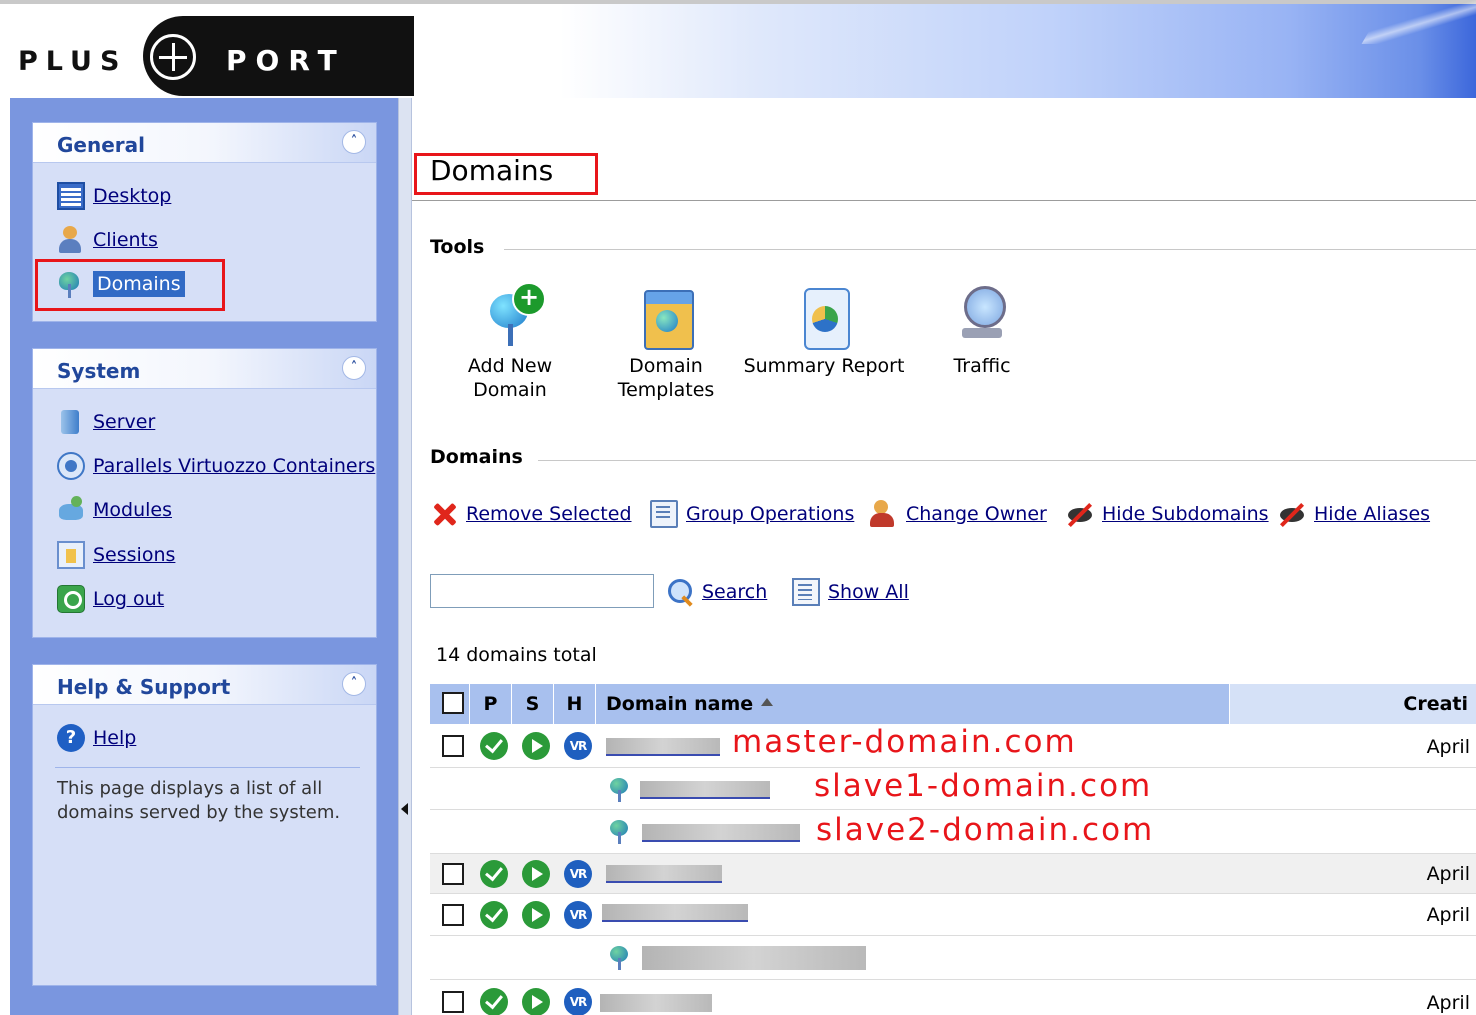 The image size is (1476, 1015). I want to click on action-label: Search, so click(734, 592).